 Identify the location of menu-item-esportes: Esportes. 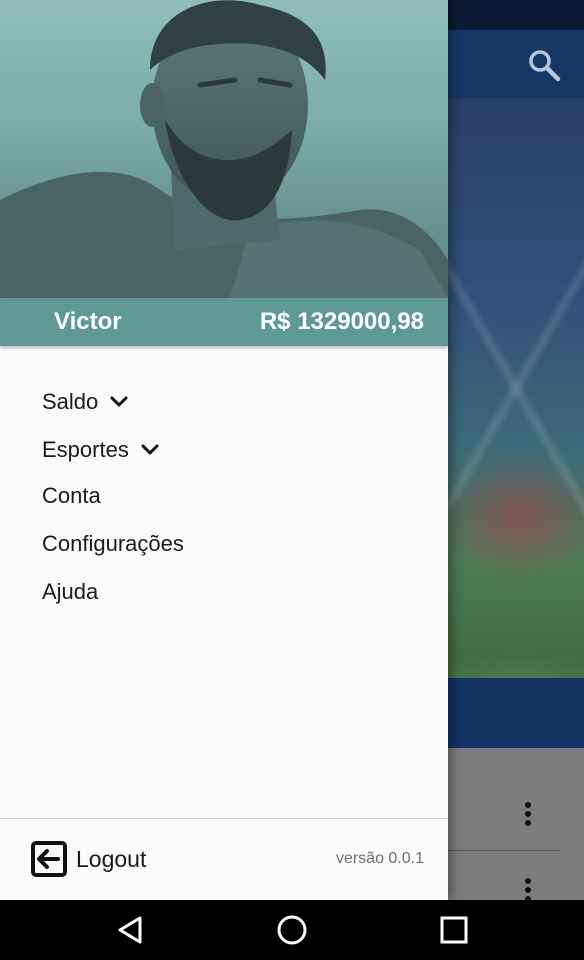
(100, 450).